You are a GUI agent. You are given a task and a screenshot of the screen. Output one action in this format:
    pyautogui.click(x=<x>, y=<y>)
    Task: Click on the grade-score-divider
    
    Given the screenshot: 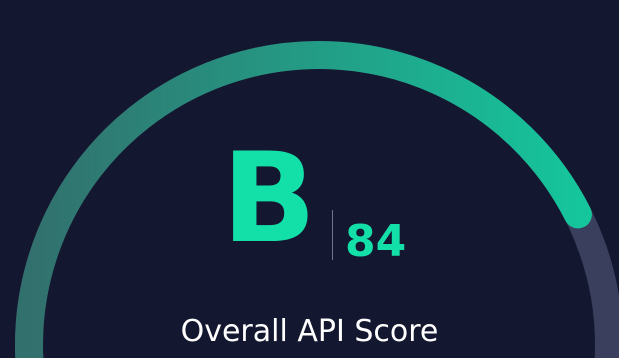 What is the action you would take?
    pyautogui.click(x=332, y=235)
    